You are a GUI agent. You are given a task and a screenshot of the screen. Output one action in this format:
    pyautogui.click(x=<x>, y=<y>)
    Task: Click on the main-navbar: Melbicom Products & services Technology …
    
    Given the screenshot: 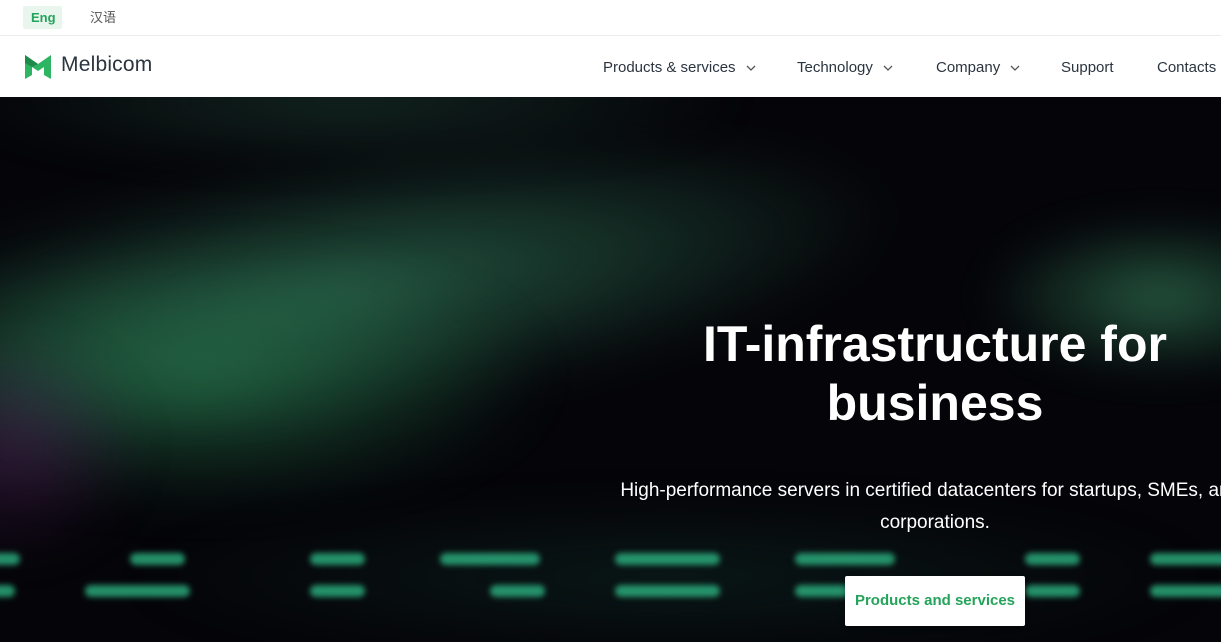 What is the action you would take?
    pyautogui.click(x=610, y=67)
    